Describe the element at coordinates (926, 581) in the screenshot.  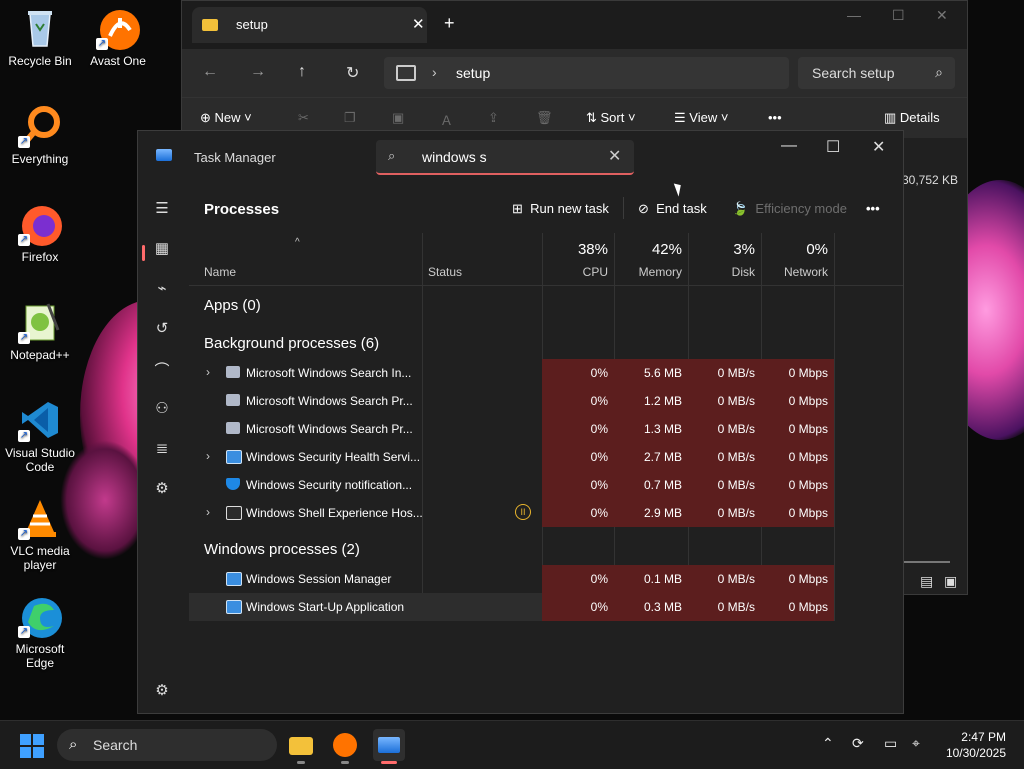
I see `details-view-icon: ▤` at that location.